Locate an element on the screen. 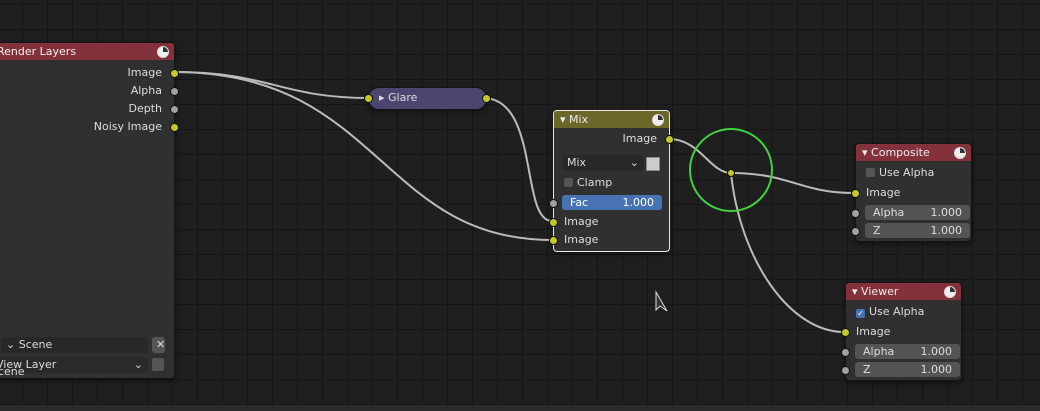  node-title: Render Layers is located at coordinates (38, 51).